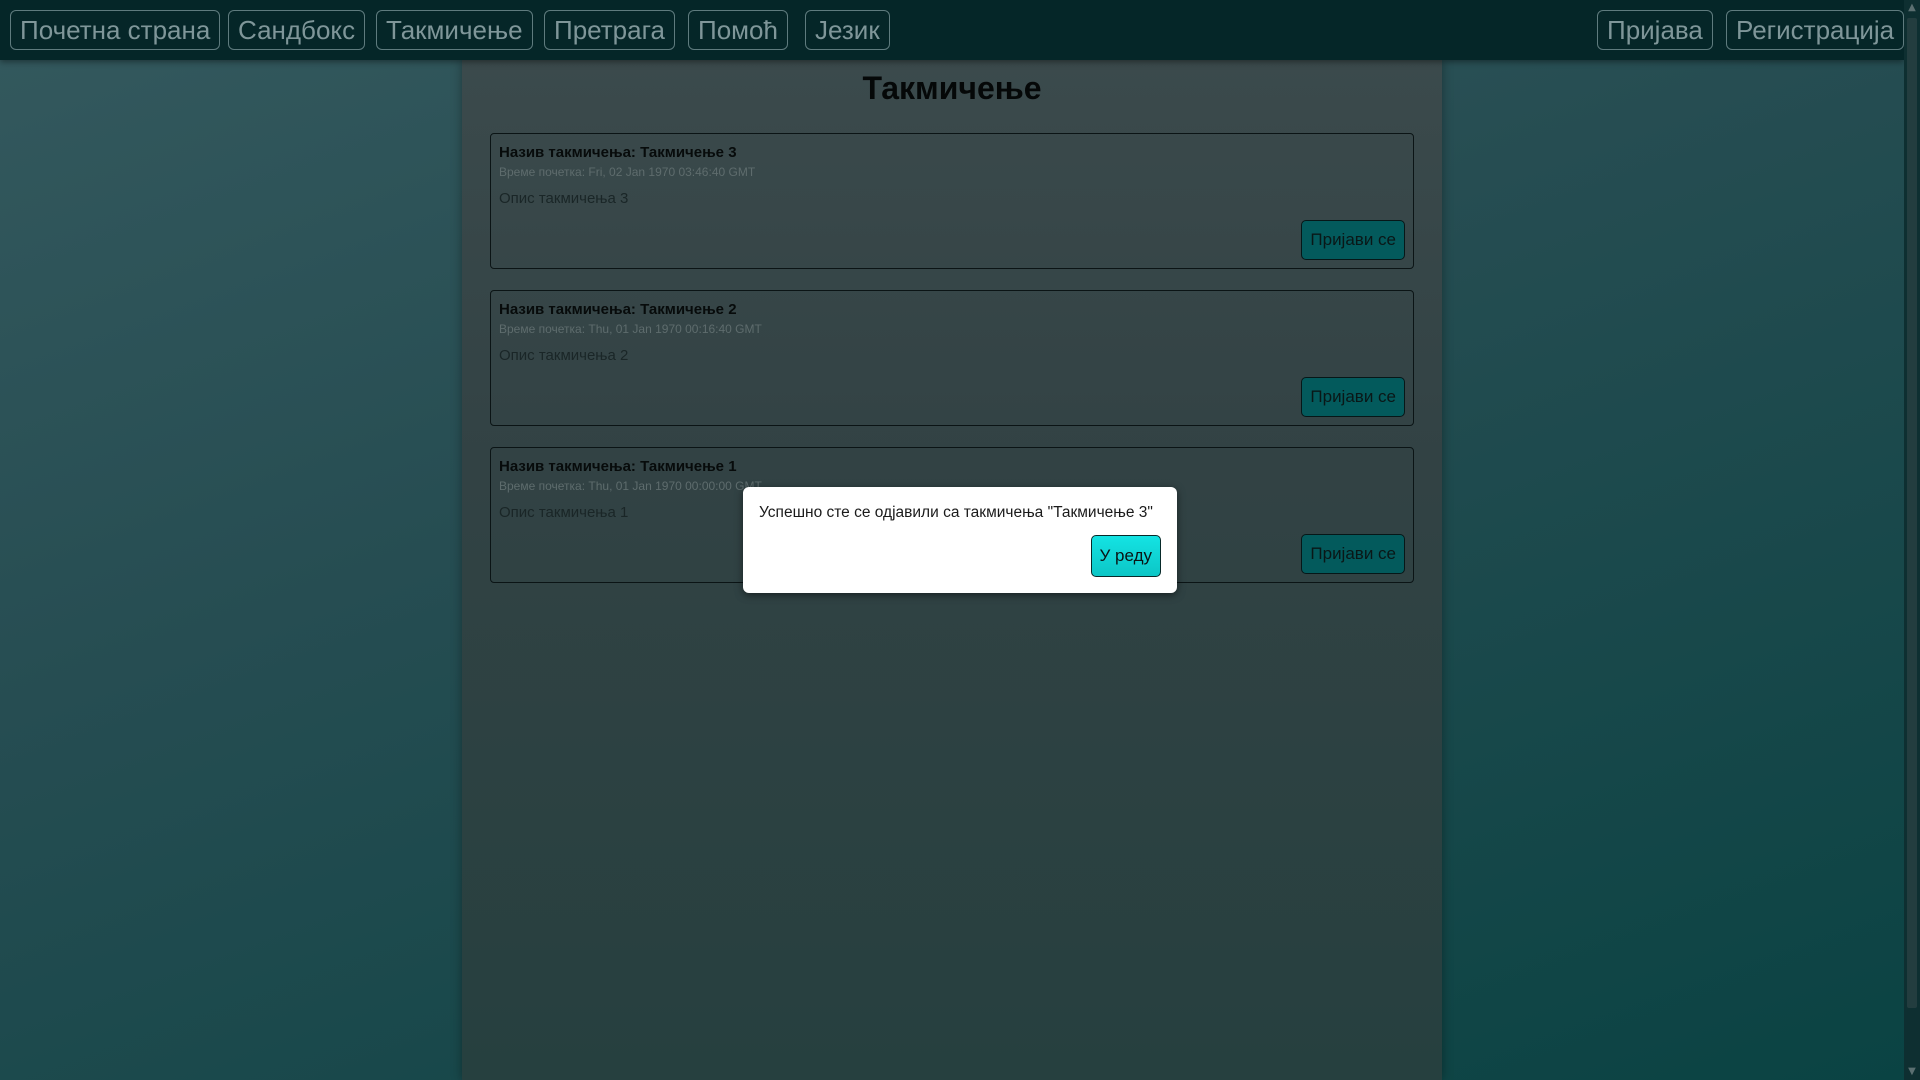 Image resolution: width=1920 pixels, height=1080 pixels. What do you see at coordinates (564, 198) in the screenshot?
I see `competition-description: Опис такмичења 3` at bounding box center [564, 198].